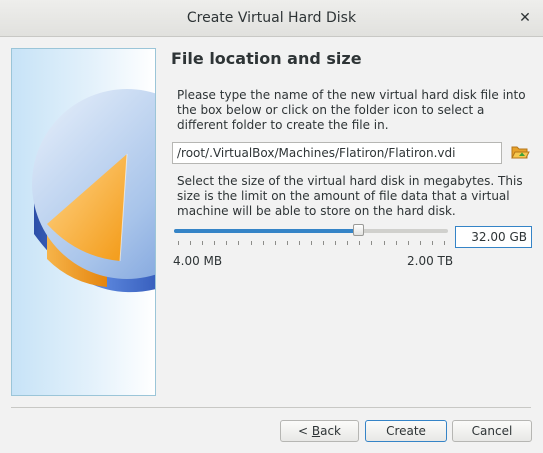 This screenshot has height=453, width=543. I want to click on folder-open-icon, so click(520, 152).